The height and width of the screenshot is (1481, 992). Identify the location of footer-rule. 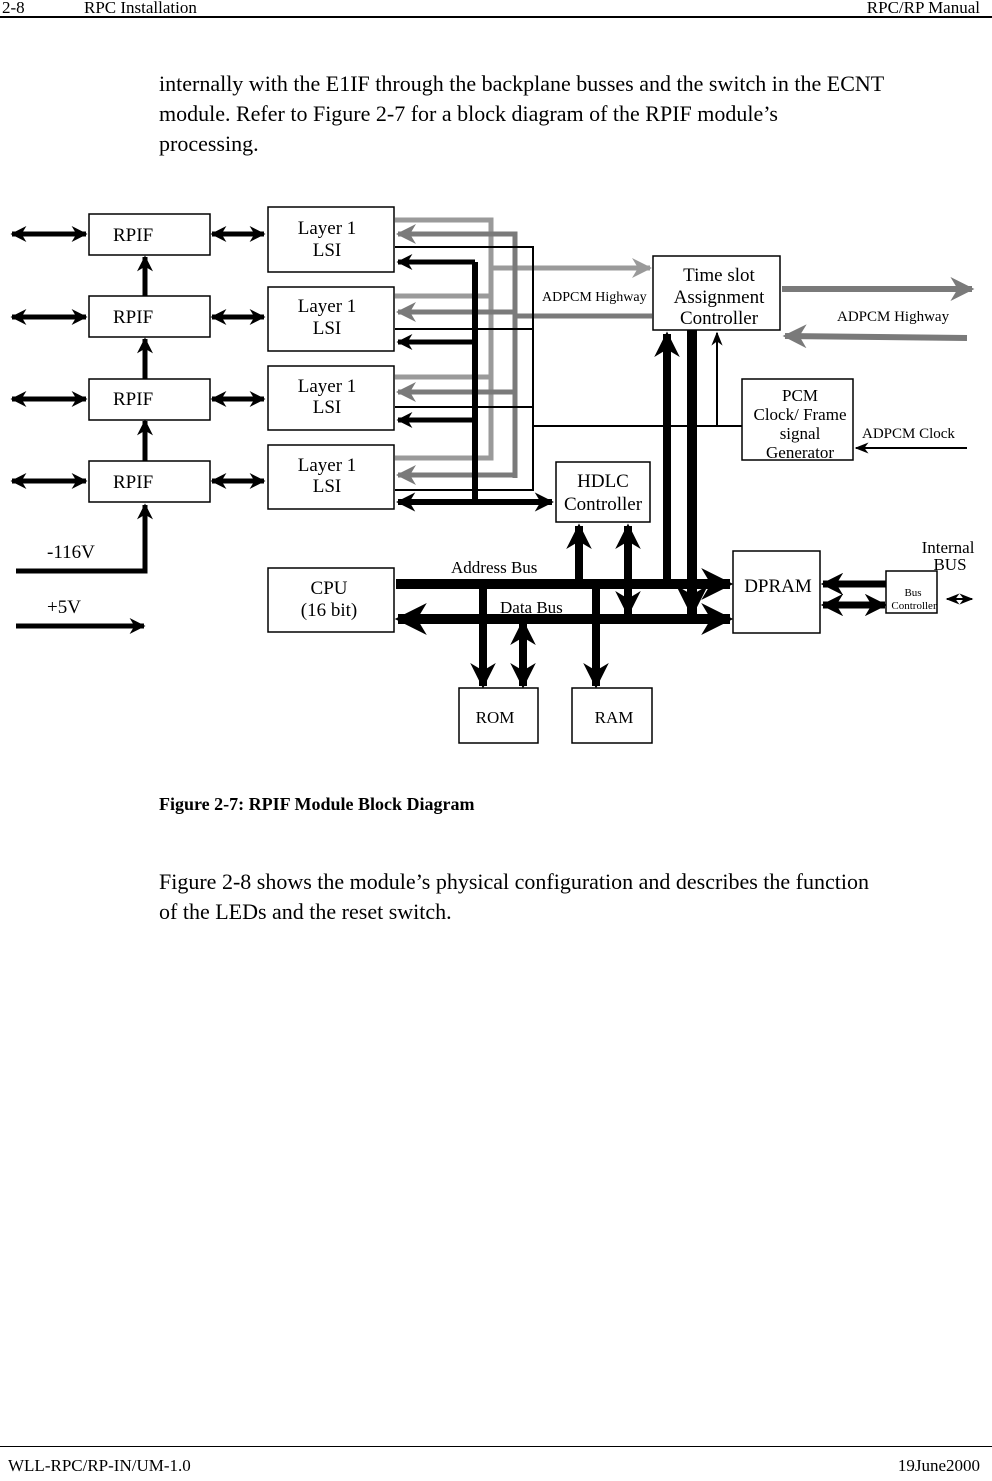
(496, 1446).